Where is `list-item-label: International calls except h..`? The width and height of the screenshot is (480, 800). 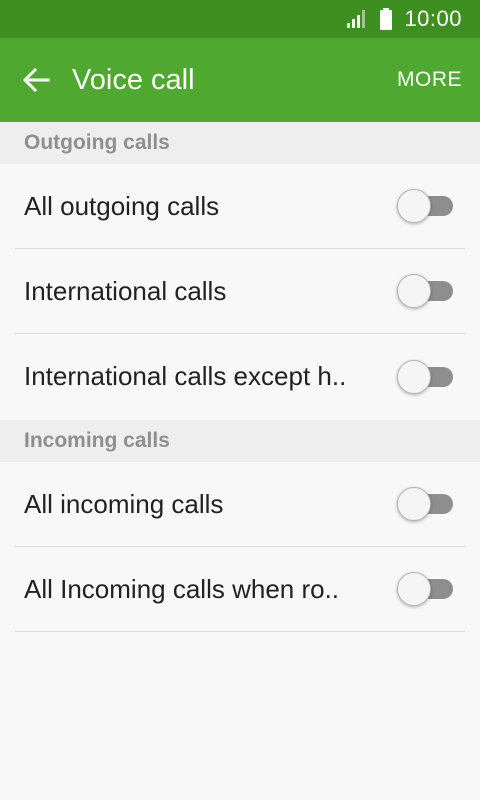 list-item-label: International calls except h.. is located at coordinates (185, 376).